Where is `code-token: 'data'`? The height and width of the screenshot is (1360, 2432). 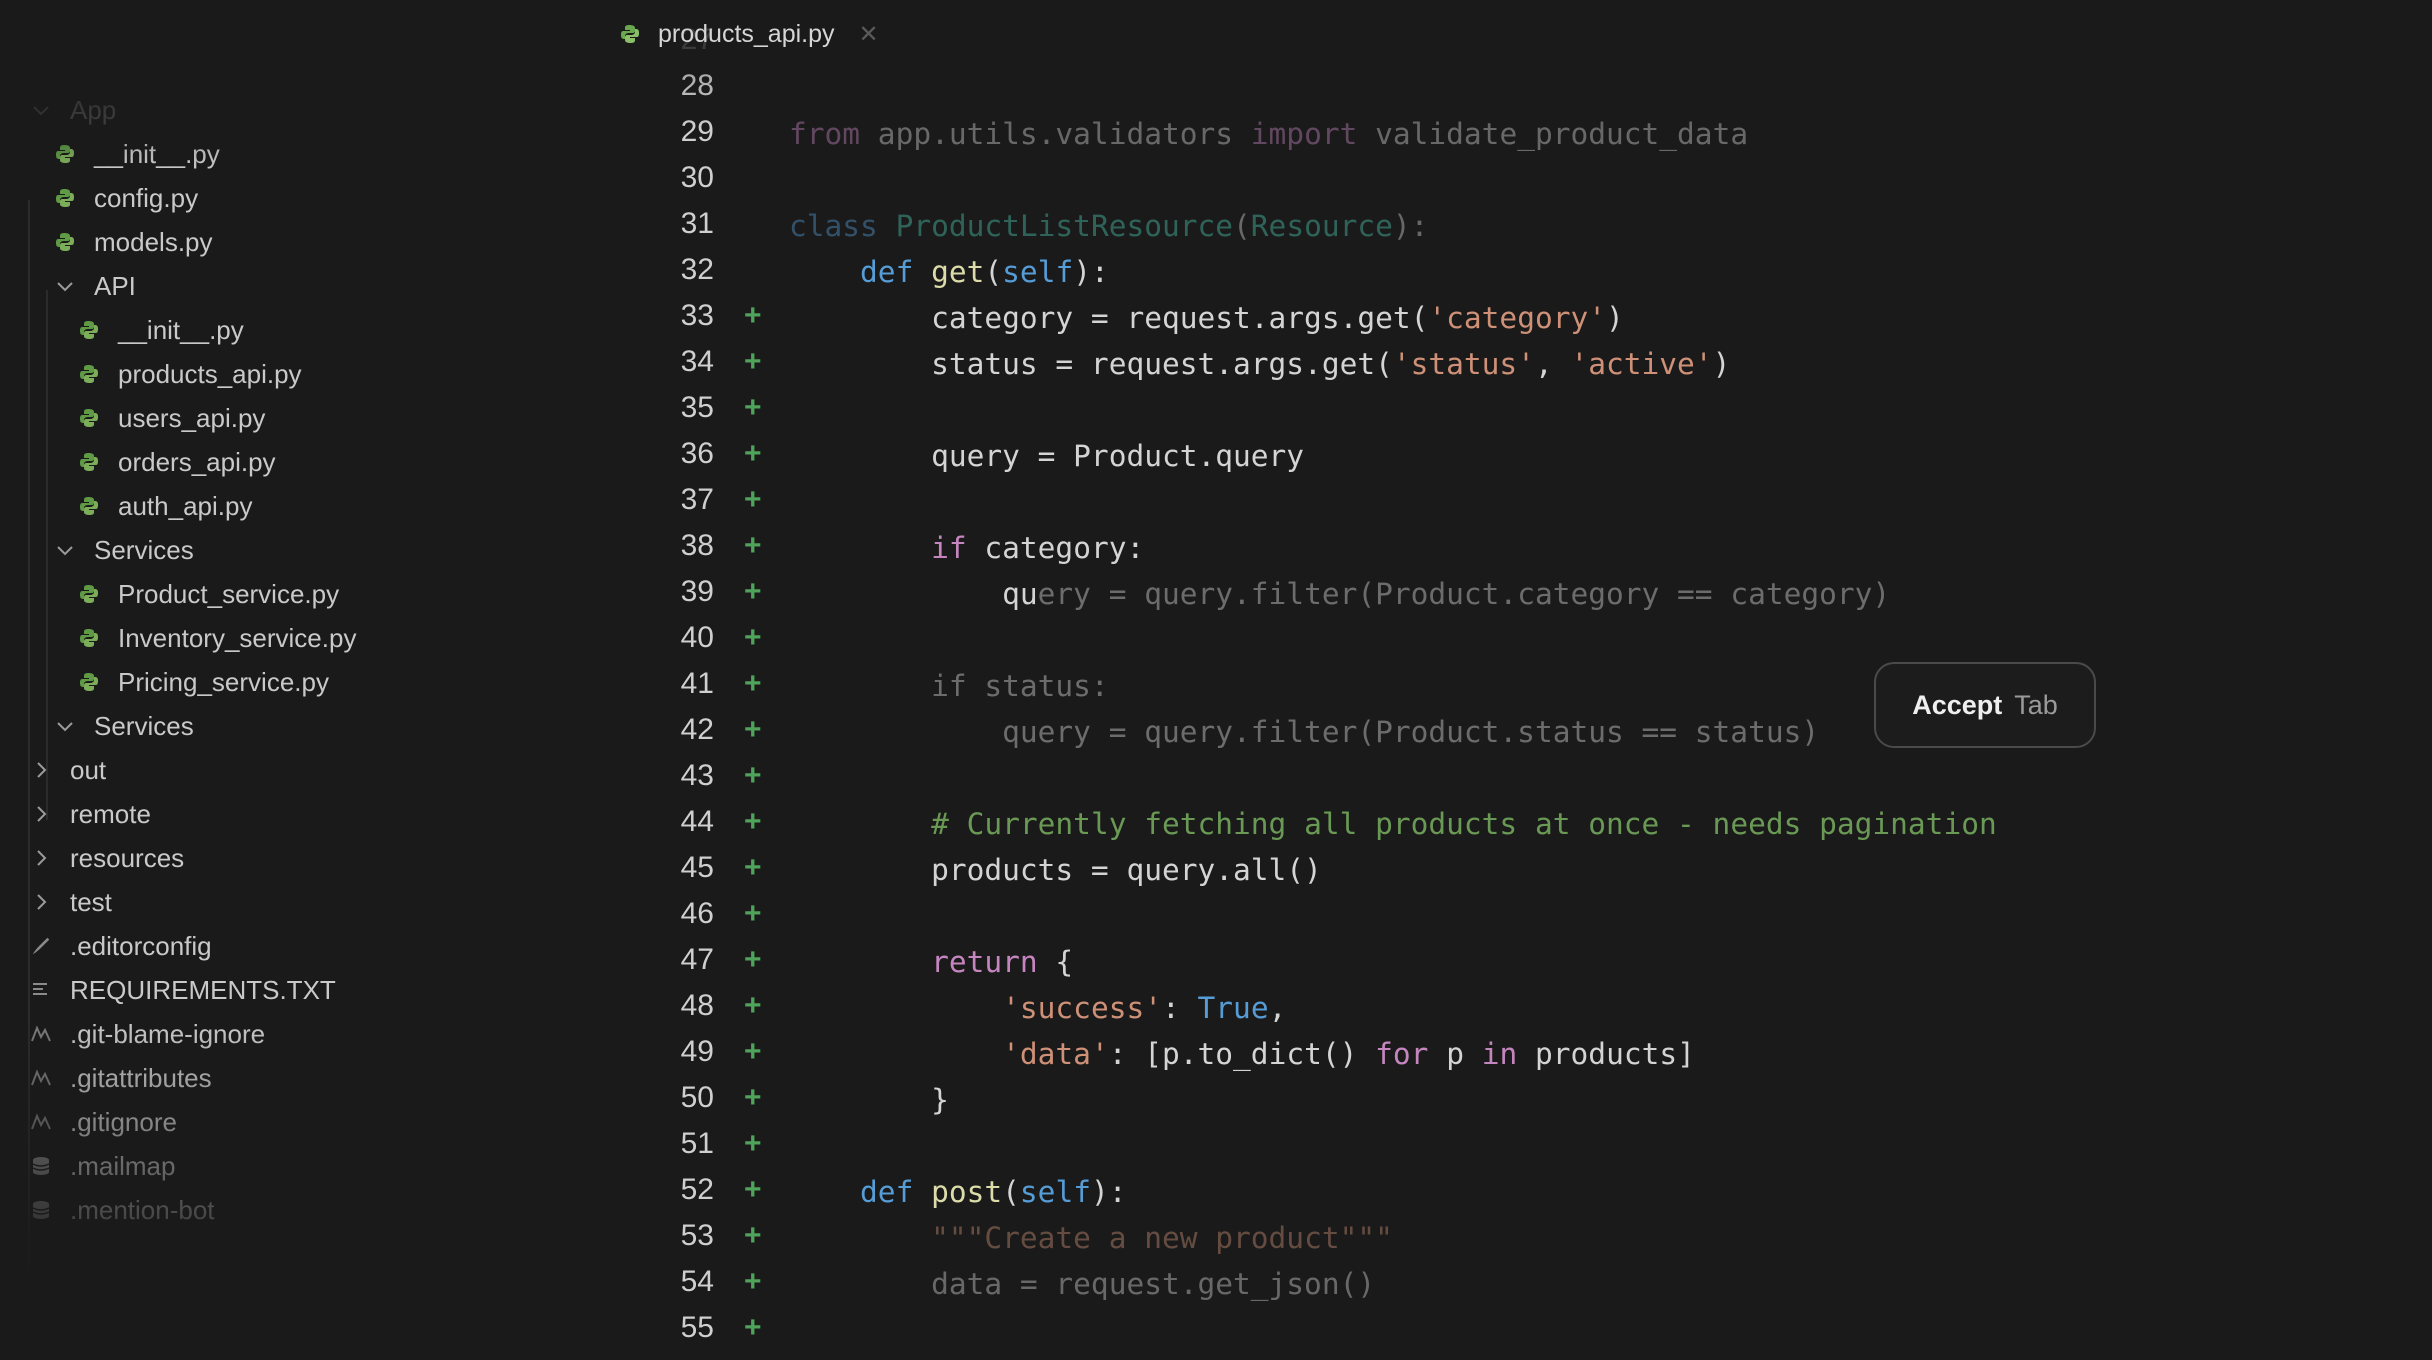 code-token: 'data' is located at coordinates (1055, 1054).